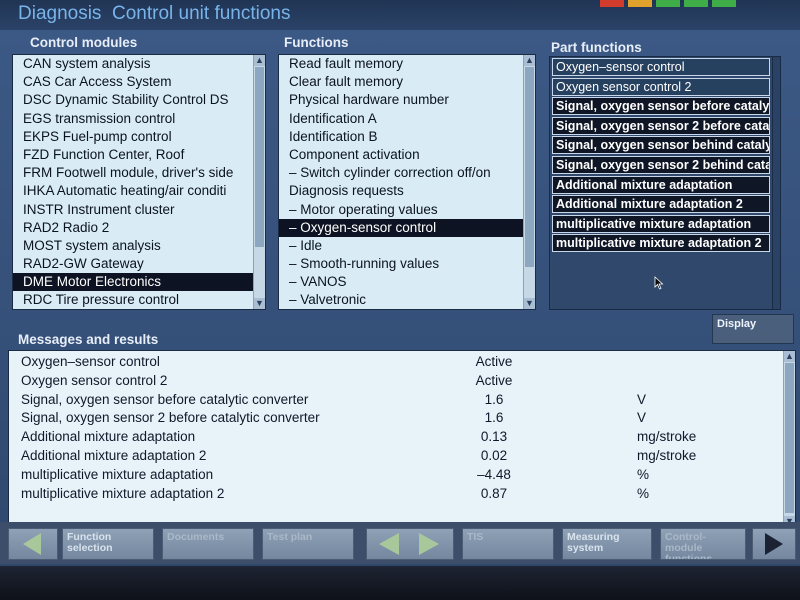 This screenshot has width=800, height=600. What do you see at coordinates (117, 474) in the screenshot?
I see `result-name: multiplicative mixture adaptation` at bounding box center [117, 474].